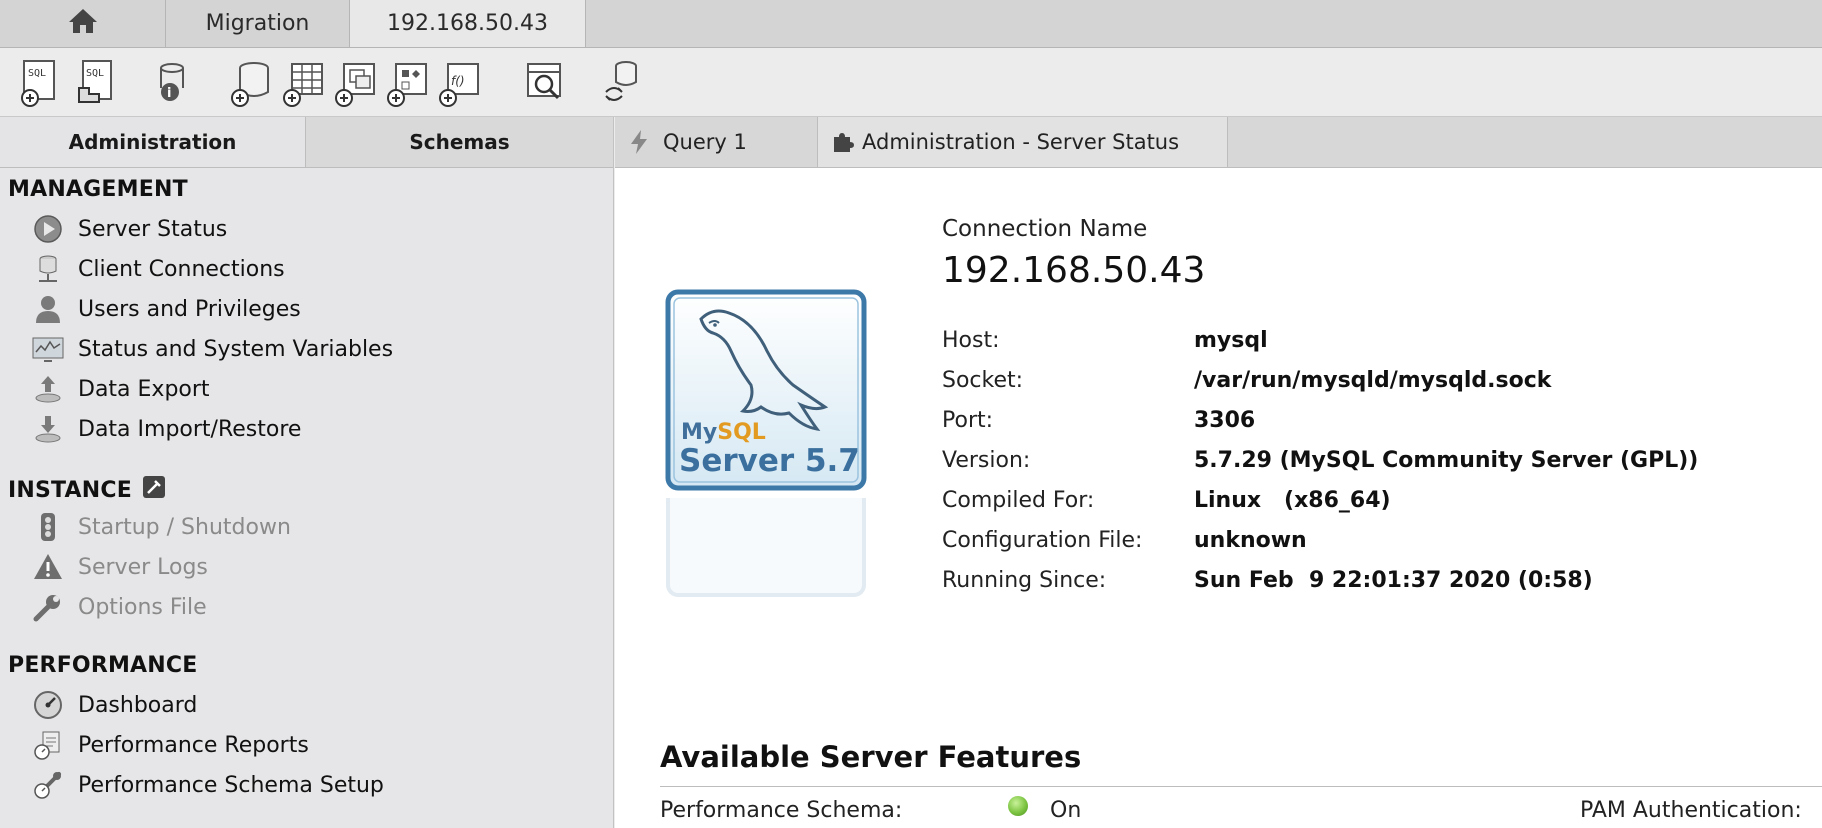 The height and width of the screenshot is (828, 1822). Describe the element at coordinates (48, 389) in the screenshot. I see `export-icon` at that location.